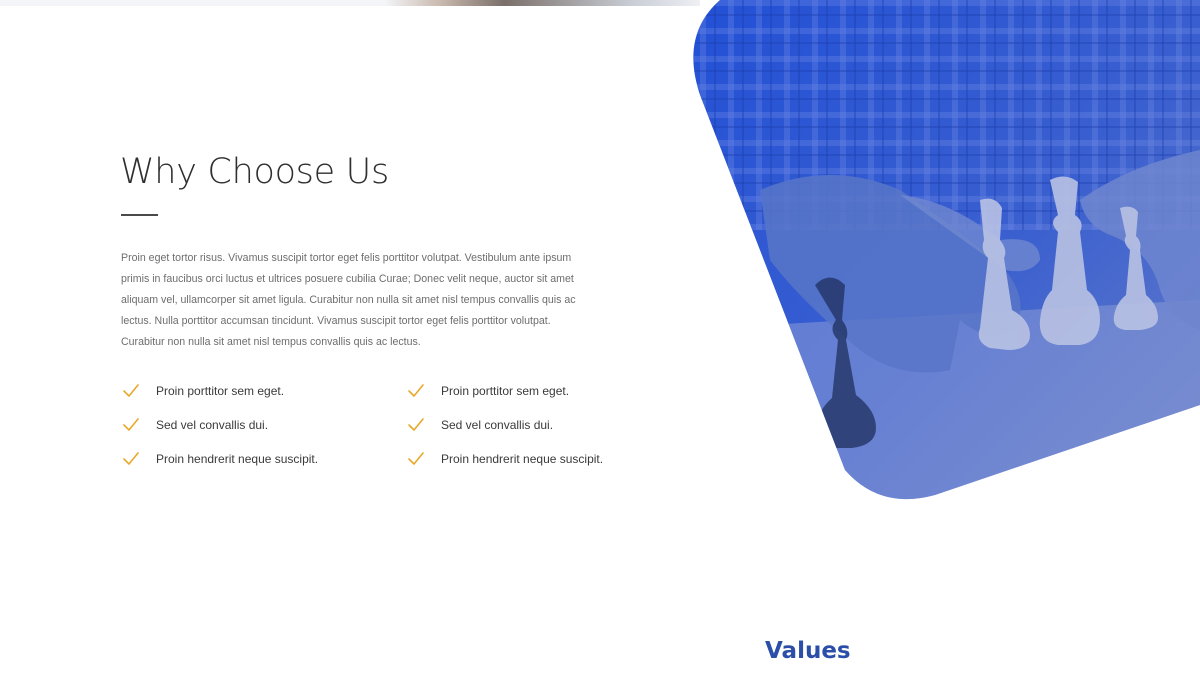 Image resolution: width=1200 pixels, height=675 pixels. I want to click on section-title: Why Choose Us, so click(254, 172).